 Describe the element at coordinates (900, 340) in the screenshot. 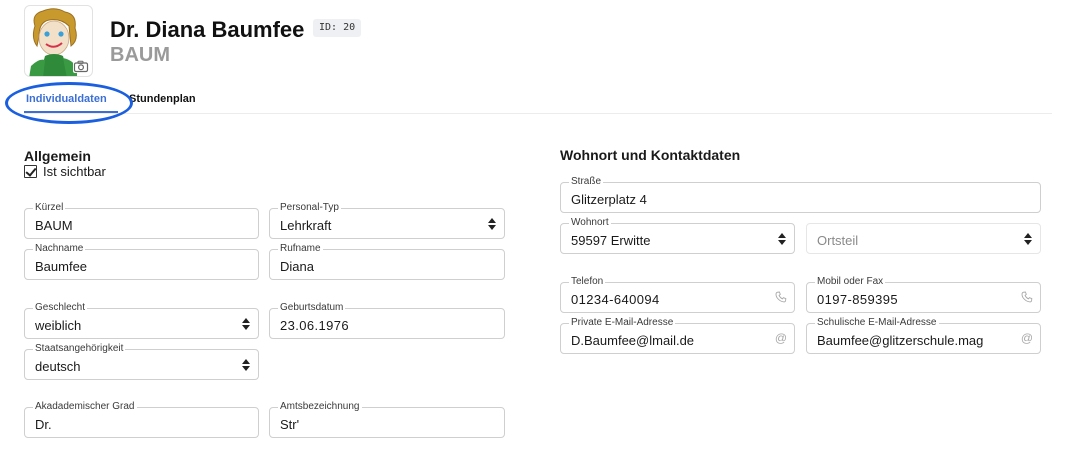

I see `email-schule-value: Baumfee@glitzerschule.mag` at that location.